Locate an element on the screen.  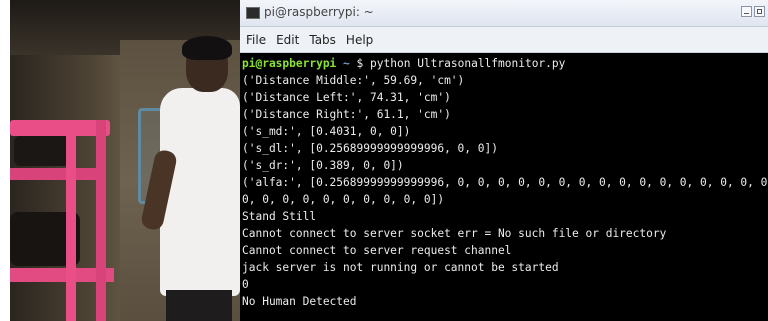
output-line: ('s_dl:', [0.25689999999999996, 0, 0]) is located at coordinates (370, 148).